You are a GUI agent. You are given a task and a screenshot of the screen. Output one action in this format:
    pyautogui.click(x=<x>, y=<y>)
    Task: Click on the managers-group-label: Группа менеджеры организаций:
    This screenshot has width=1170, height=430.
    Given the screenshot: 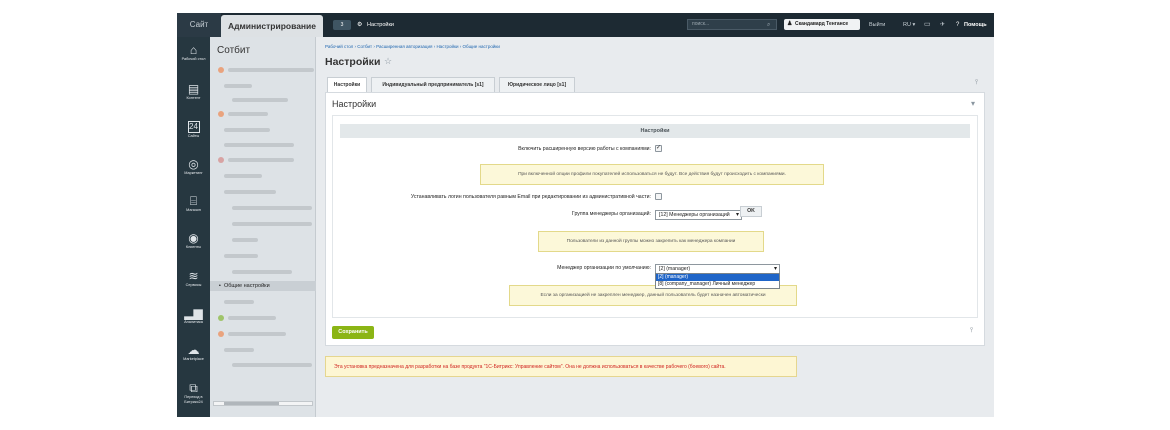 What is the action you would take?
    pyautogui.click(x=611, y=214)
    